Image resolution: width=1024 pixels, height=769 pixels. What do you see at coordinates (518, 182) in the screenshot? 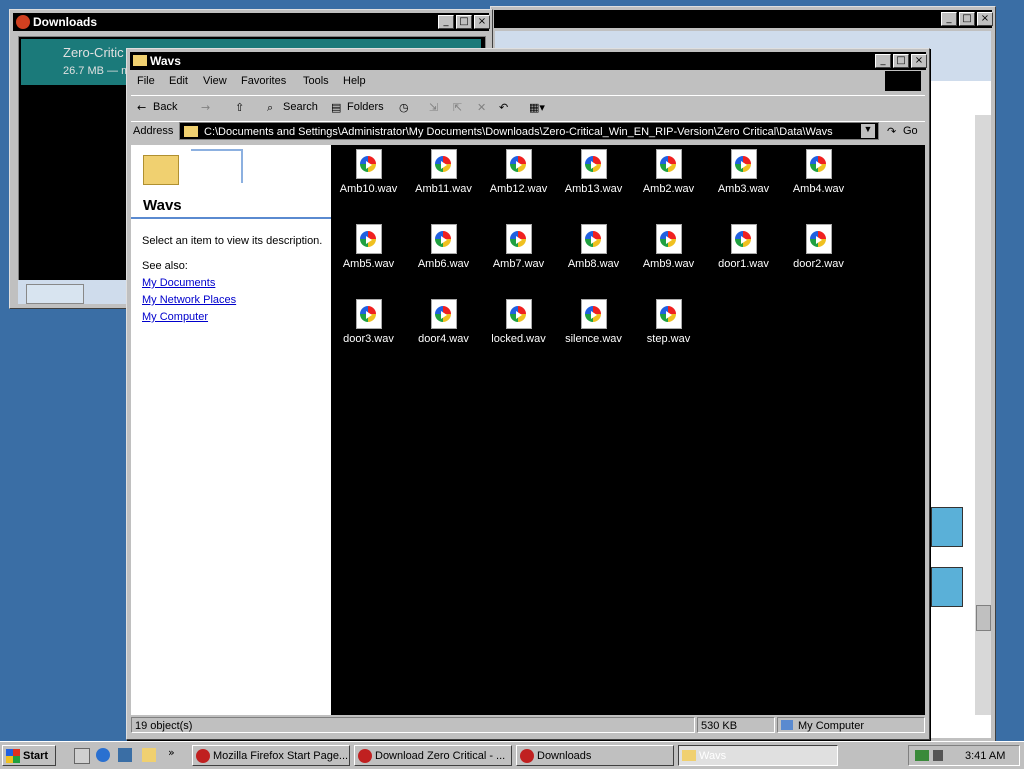
I see `file-item: Amb12.wav` at bounding box center [518, 182].